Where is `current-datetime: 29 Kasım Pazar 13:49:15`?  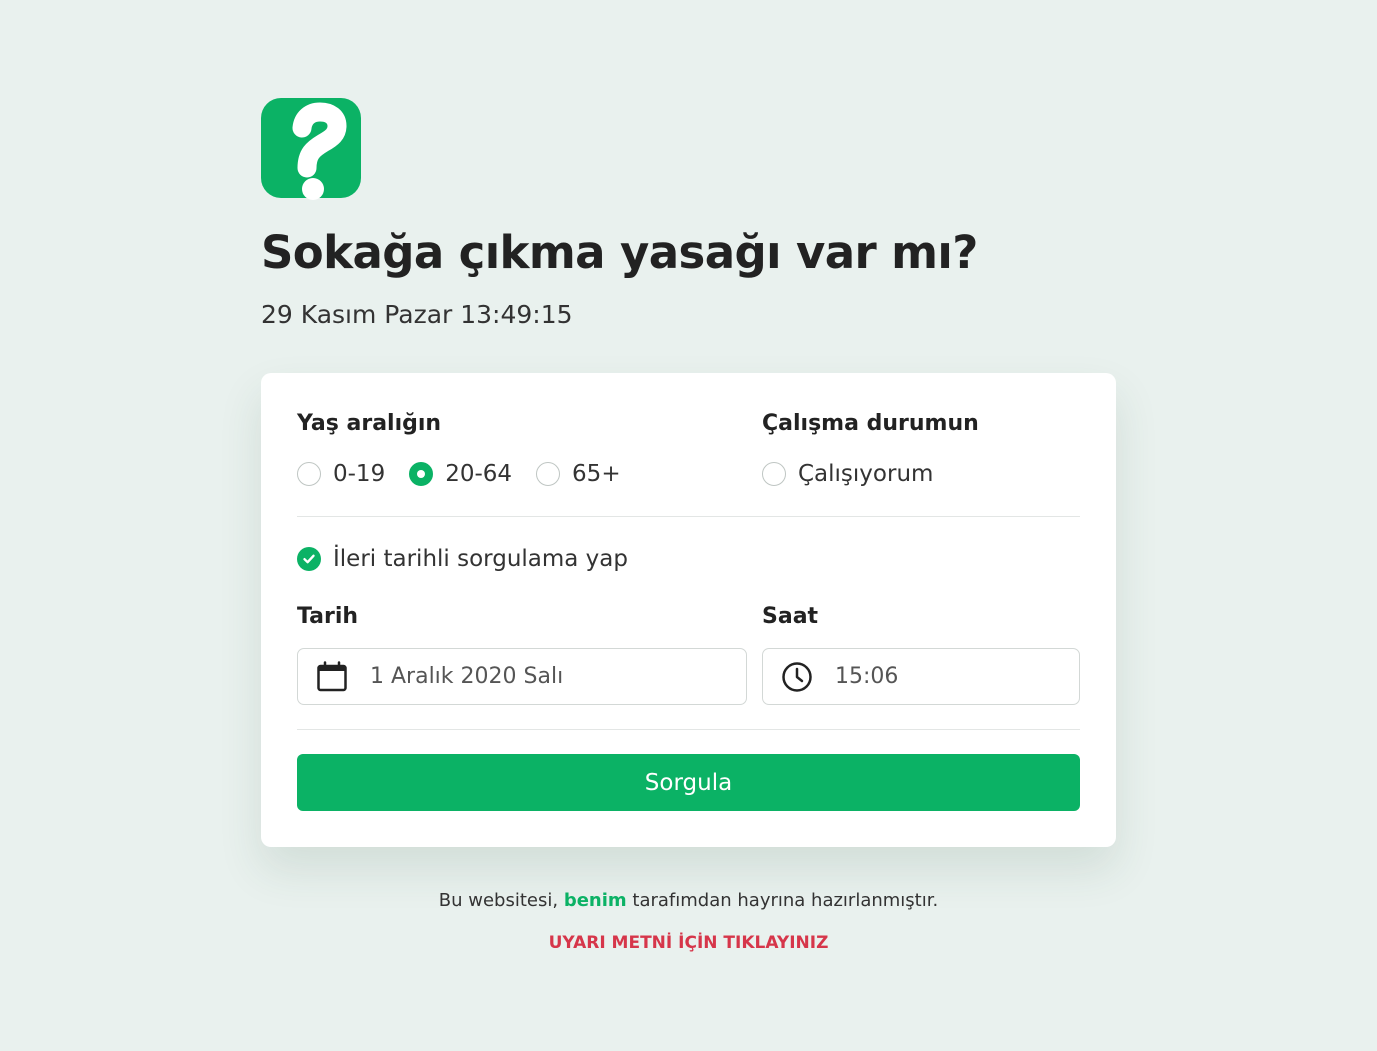 current-datetime: 29 Kasım Pazar 13:49:15 is located at coordinates (417, 314).